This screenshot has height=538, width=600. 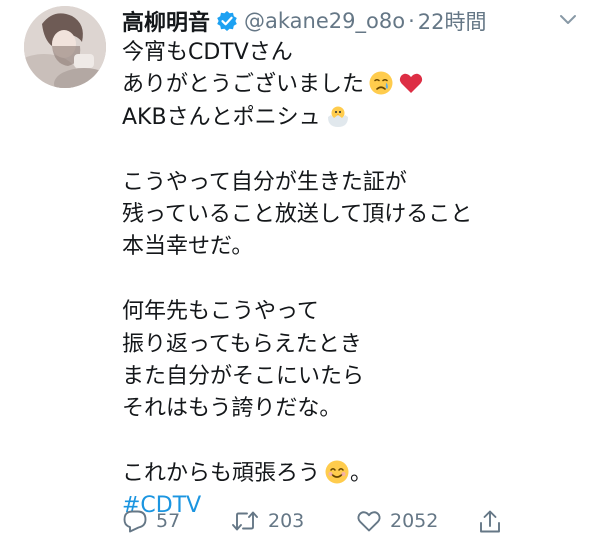 I want to click on avatar, so click(x=65, y=47).